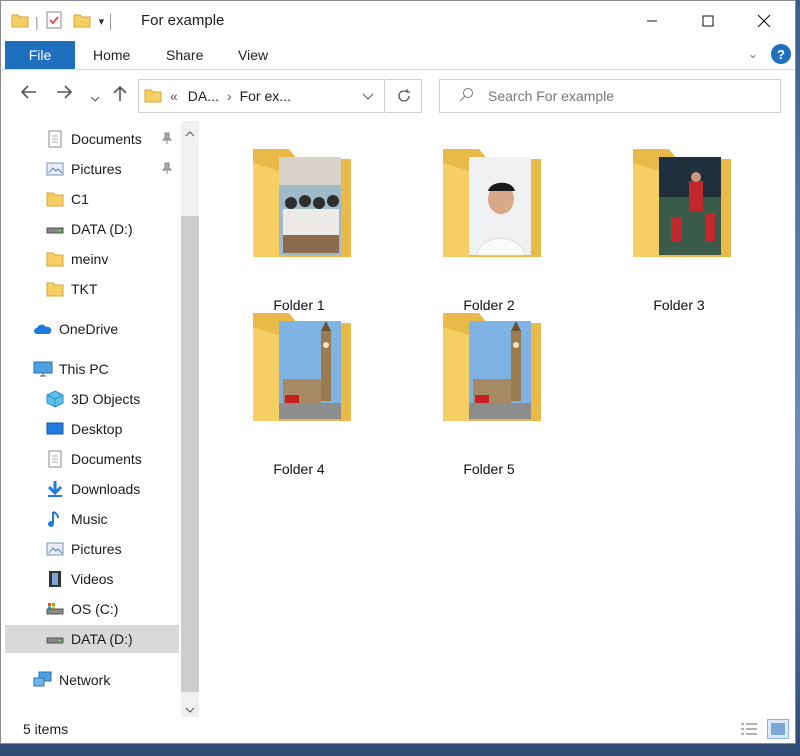 This screenshot has width=800, height=756. What do you see at coordinates (90, 259) in the screenshot?
I see `sidebar-item-label: meinv` at bounding box center [90, 259].